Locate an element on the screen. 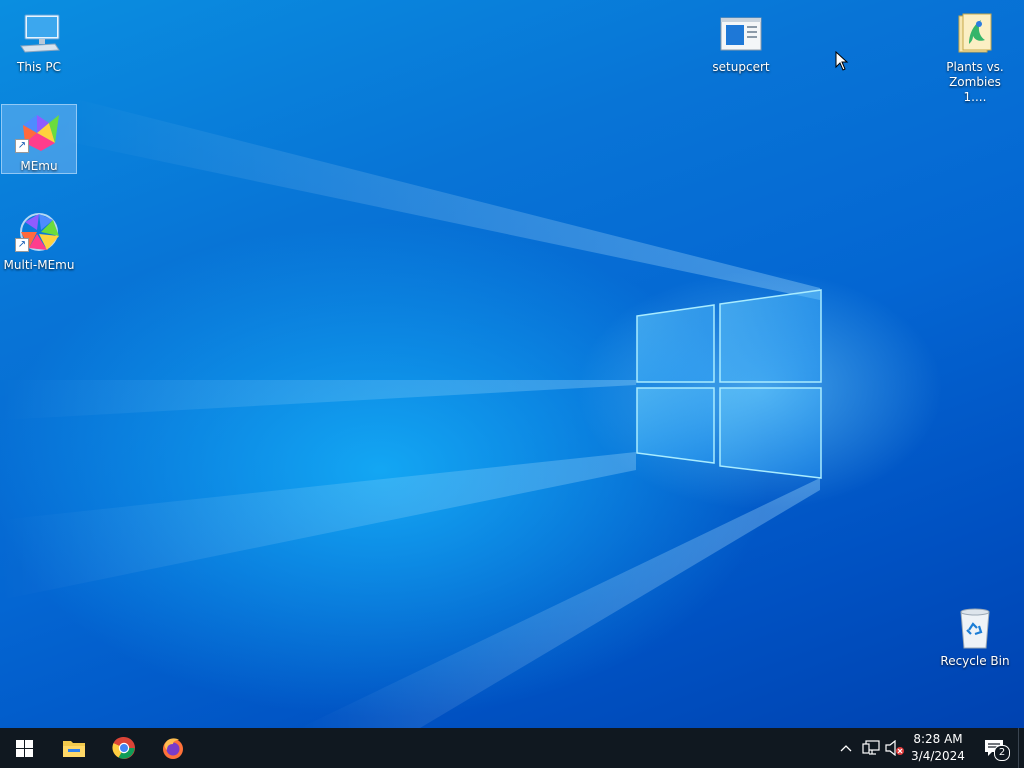 Image resolution: width=1024 pixels, height=768 pixels. show-hidden-icons-button is located at coordinates (846, 748).